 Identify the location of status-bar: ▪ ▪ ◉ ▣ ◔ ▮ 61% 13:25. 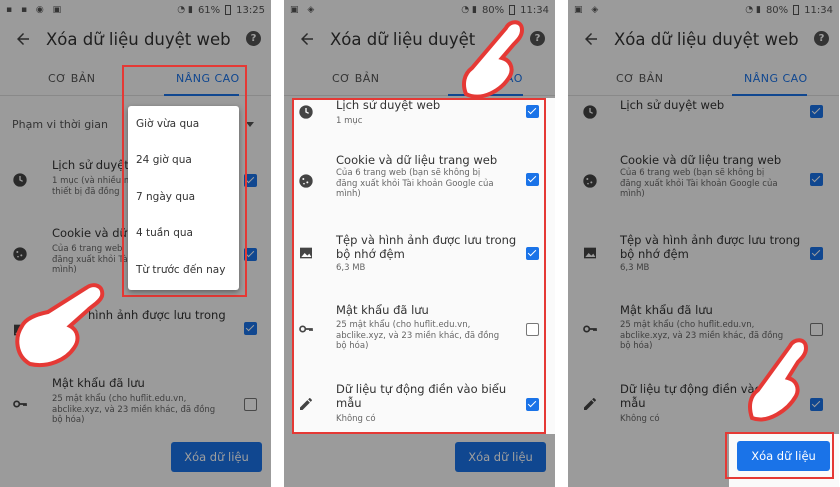
(135, 10).